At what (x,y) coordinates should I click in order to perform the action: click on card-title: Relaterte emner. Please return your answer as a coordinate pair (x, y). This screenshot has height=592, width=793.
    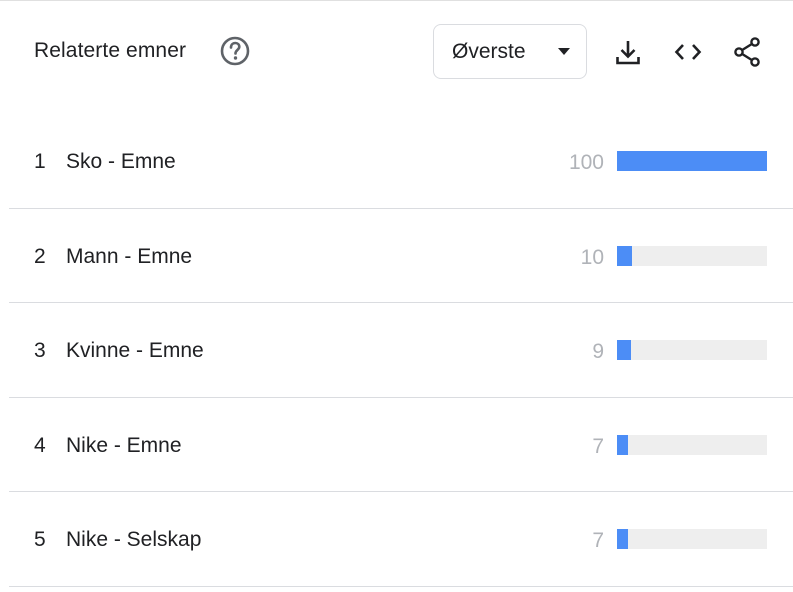
    Looking at the image, I should click on (110, 50).